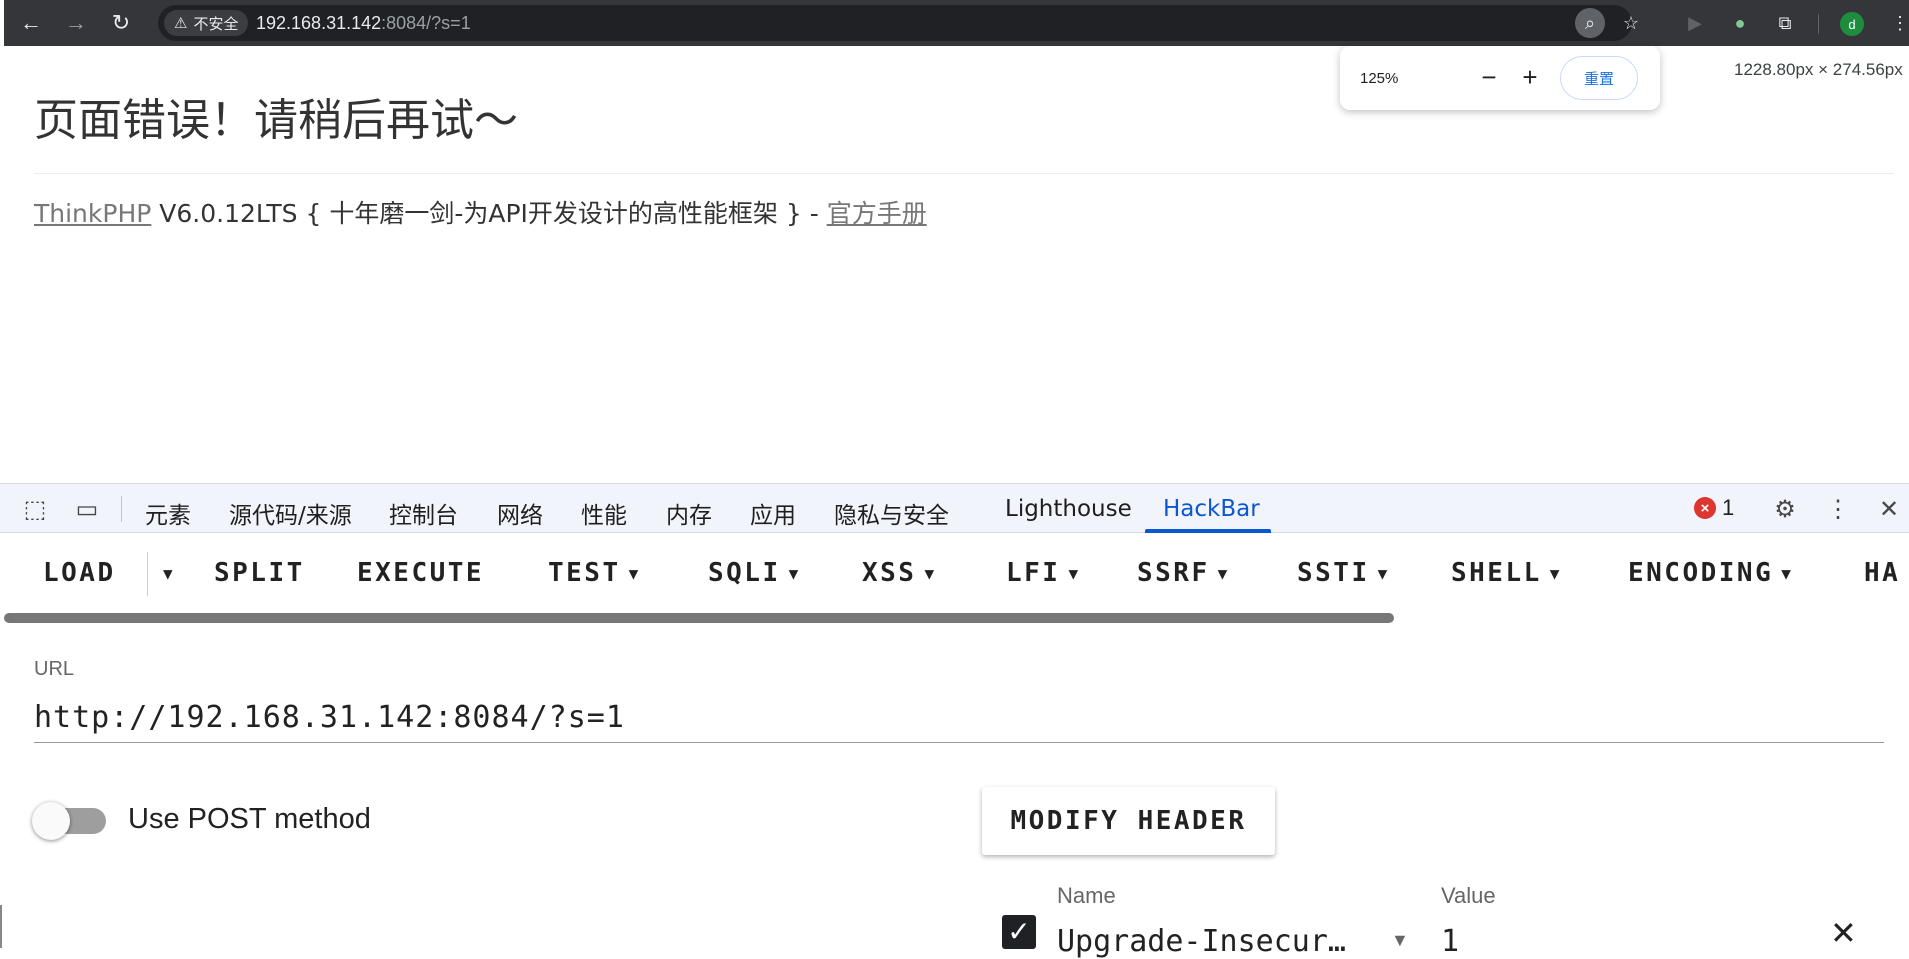 The image size is (1909, 959). Describe the element at coordinates (420, 573) in the screenshot. I see `execute-button: EXECUTE` at that location.